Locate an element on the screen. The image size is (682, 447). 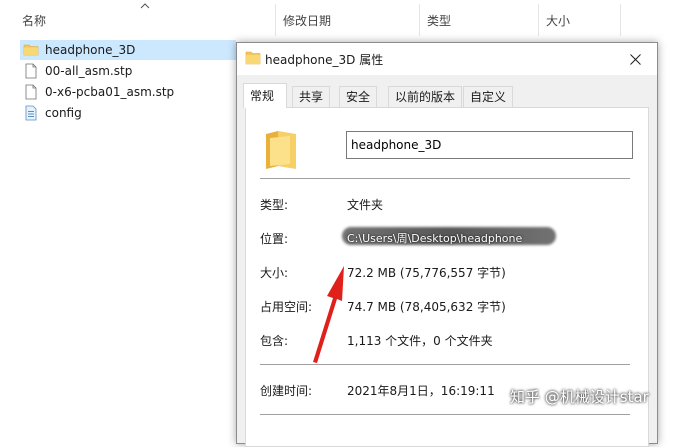
created-label: 创建时间: is located at coordinates (286, 391).